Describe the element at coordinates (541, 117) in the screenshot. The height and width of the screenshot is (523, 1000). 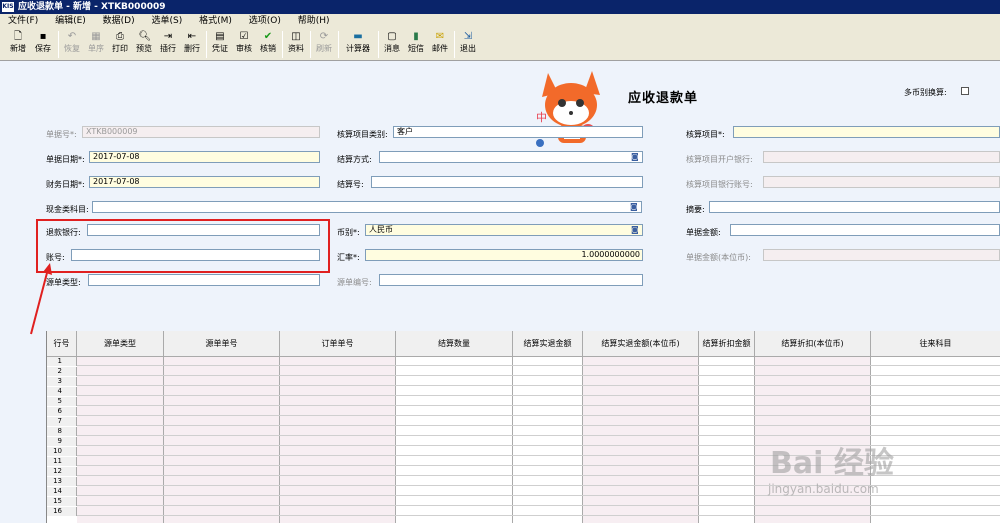
I see `mascot-text: 中` at that location.